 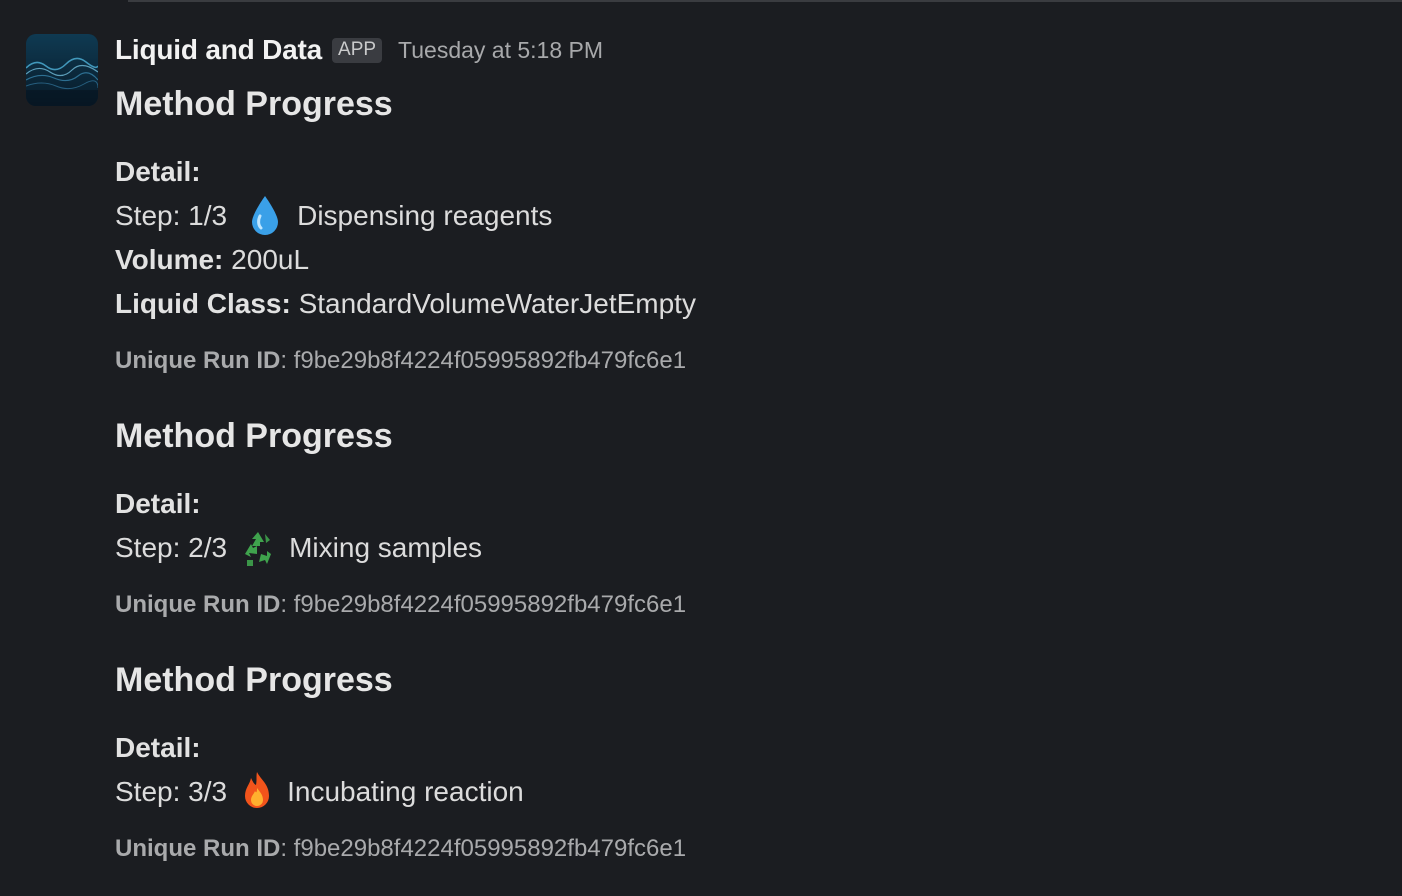 I want to click on volume-value: 200uL, so click(x=270, y=259).